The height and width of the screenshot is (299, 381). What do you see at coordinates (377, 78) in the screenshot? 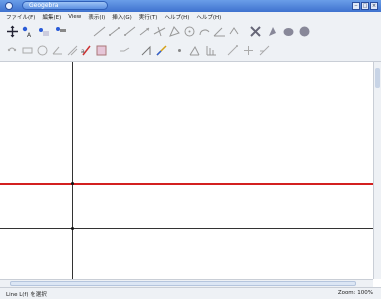
I see `vertical-scroll-thumb` at bounding box center [377, 78].